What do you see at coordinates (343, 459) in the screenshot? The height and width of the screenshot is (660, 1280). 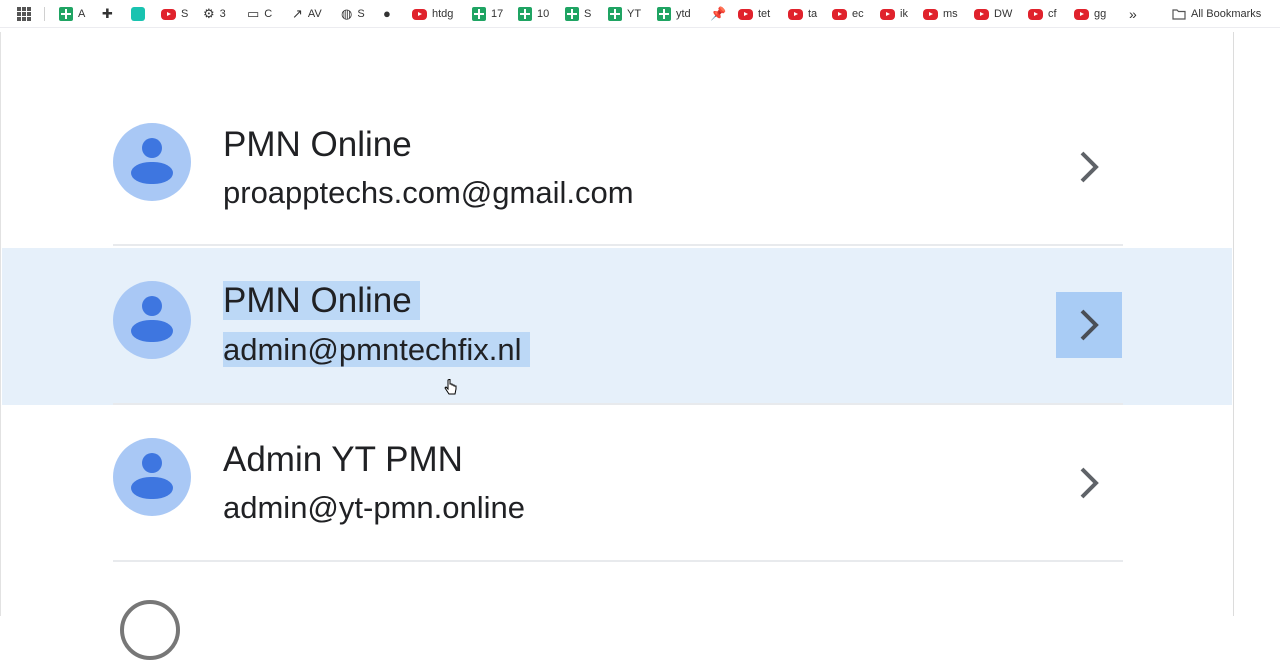 I see `account-name: Admin YT PMN` at bounding box center [343, 459].